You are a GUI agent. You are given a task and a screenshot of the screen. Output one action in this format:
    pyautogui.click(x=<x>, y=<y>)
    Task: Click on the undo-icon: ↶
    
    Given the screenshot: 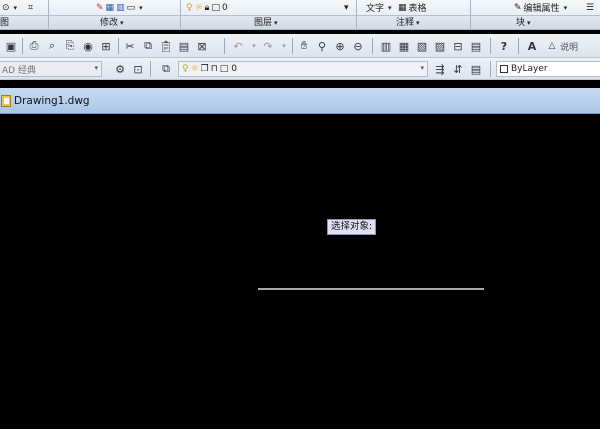 What is the action you would take?
    pyautogui.click(x=238, y=46)
    